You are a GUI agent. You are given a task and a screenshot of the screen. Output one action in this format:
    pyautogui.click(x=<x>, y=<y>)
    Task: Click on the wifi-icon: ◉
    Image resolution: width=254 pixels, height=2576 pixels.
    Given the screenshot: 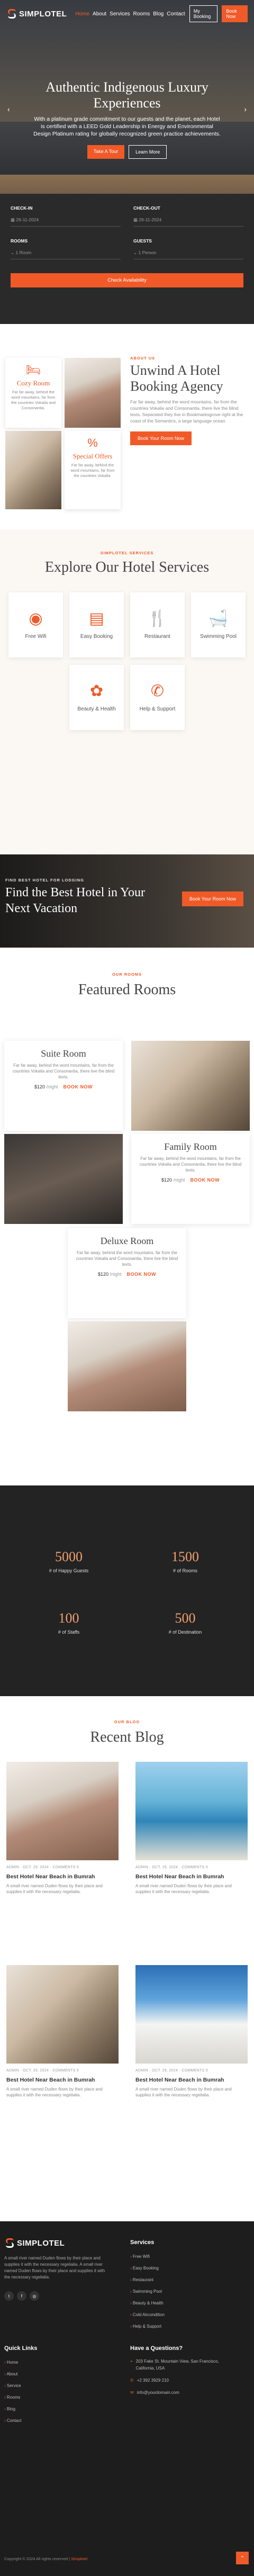 What is the action you would take?
    pyautogui.click(x=36, y=619)
    